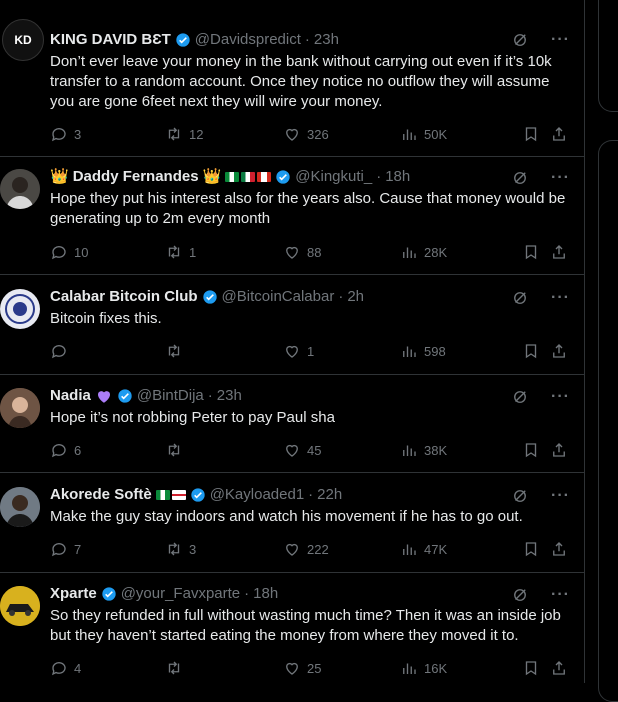 Image resolution: width=618 pixels, height=702 pixels. What do you see at coordinates (423, 450) in the screenshot?
I see `views-button: 38K` at bounding box center [423, 450].